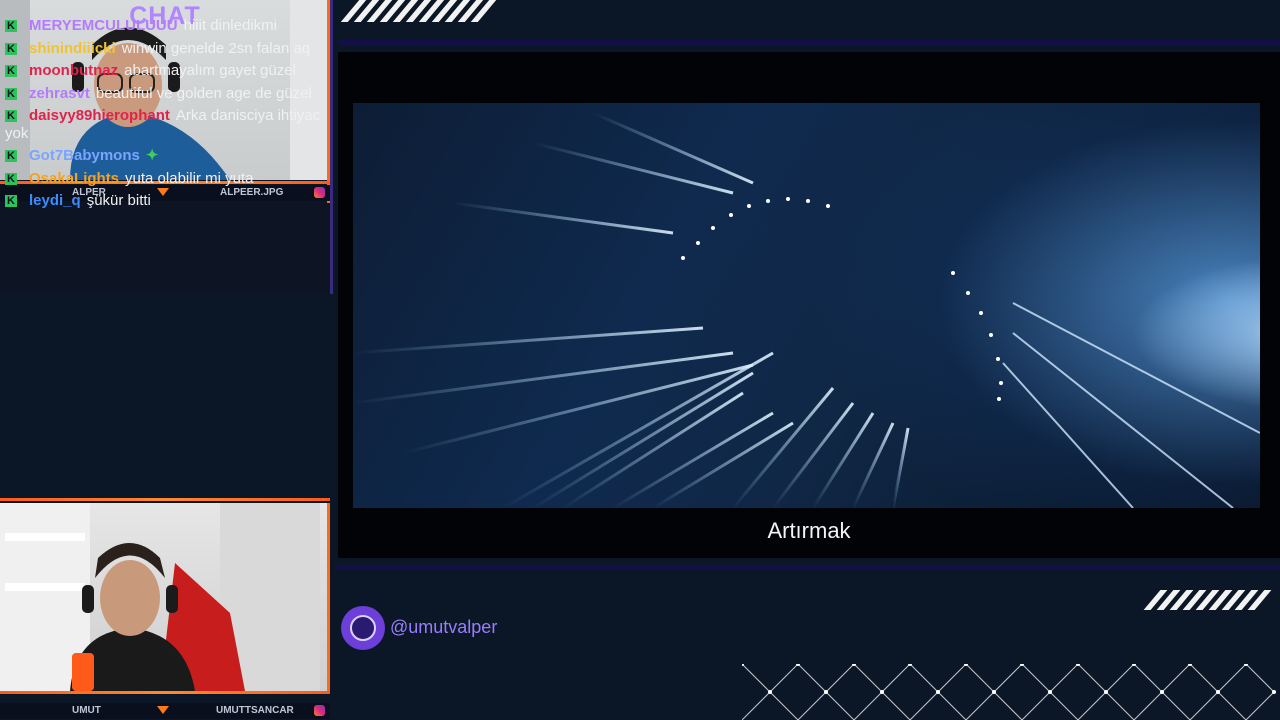 This screenshot has height=720, width=1280. What do you see at coordinates (165, 692) in the screenshot?
I see `cam-underline` at bounding box center [165, 692].